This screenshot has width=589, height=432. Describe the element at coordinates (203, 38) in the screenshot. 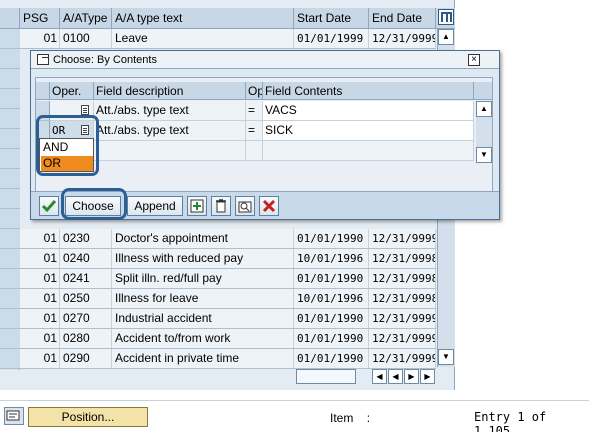

I see `cell-text: Leave` at that location.